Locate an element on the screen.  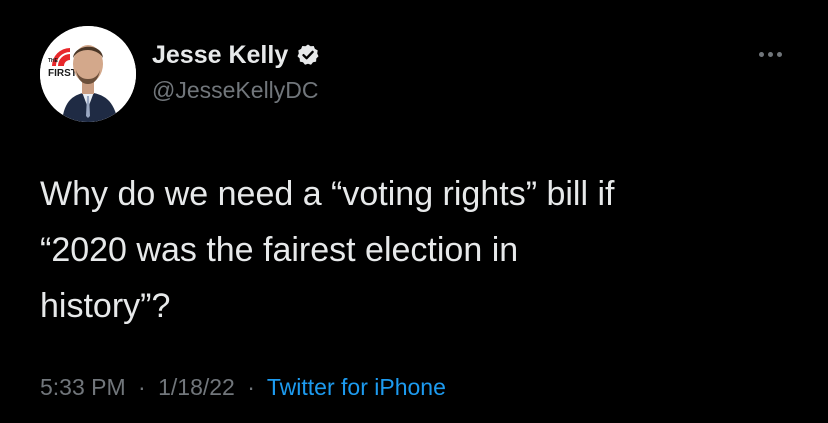
svg-text: THE is located at coordinates (53, 61).